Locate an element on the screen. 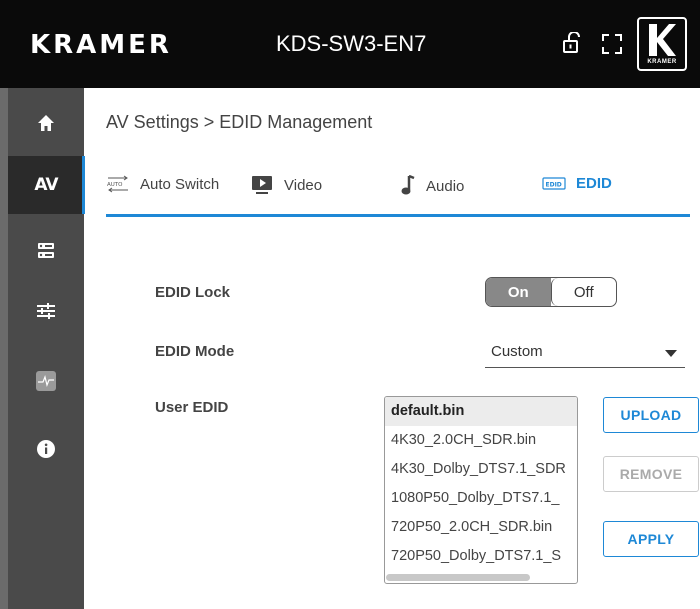 This screenshot has height=609, width=700. kramer-logo: KRAMER is located at coordinates (101, 45).